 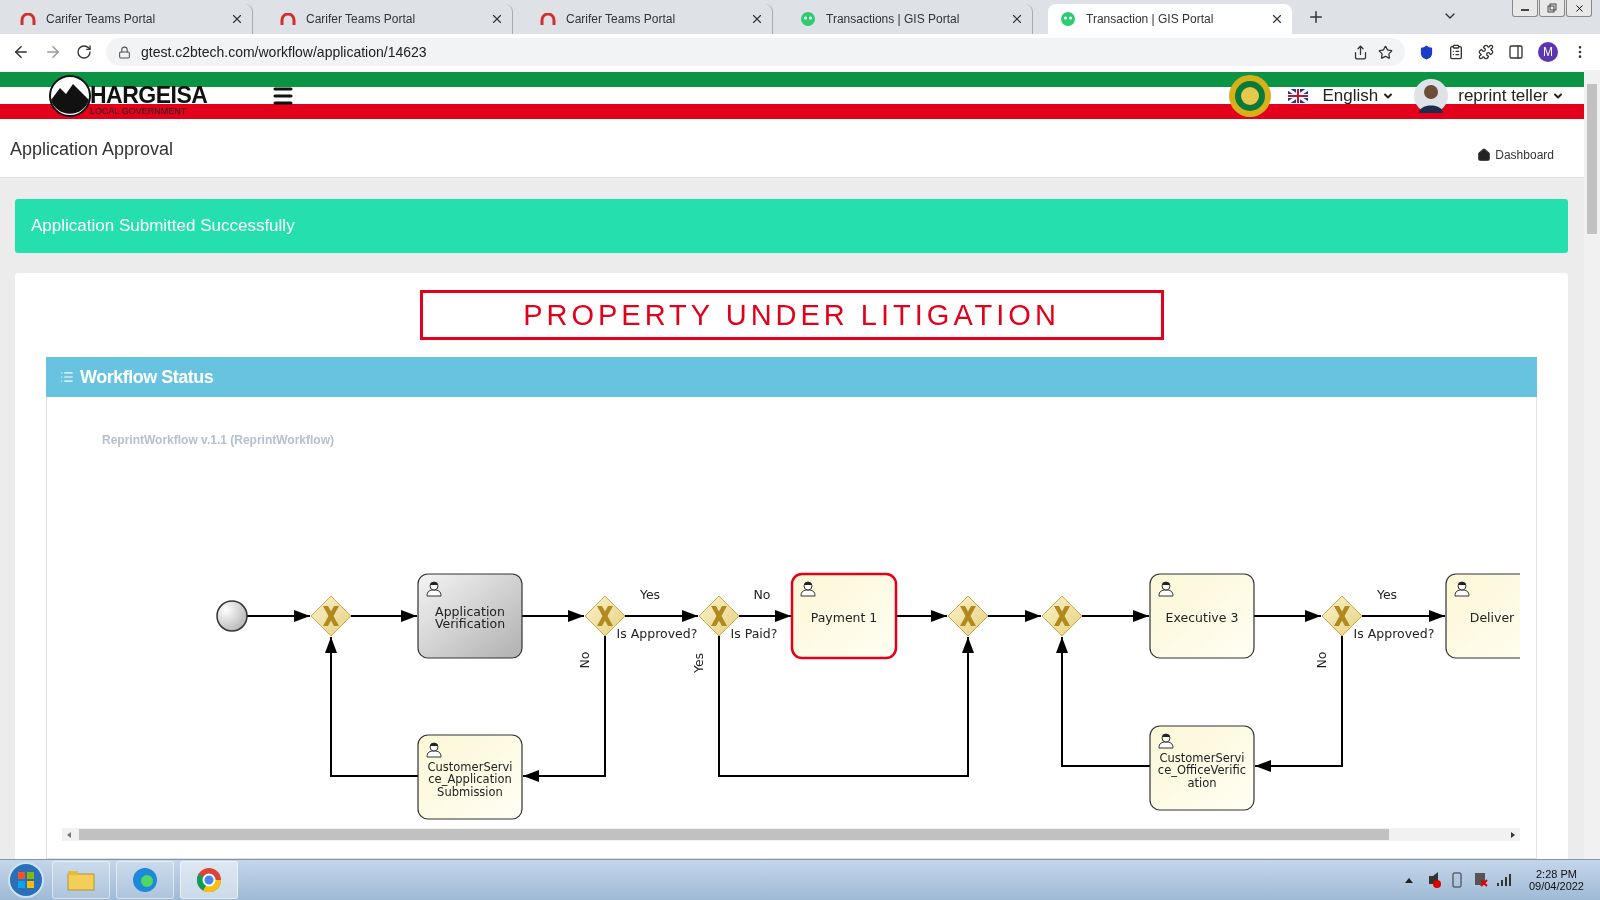 What do you see at coordinates (755, 52) in the screenshot?
I see `address-bar: gtest.c2btech.com/workflow/application/14623` at bounding box center [755, 52].